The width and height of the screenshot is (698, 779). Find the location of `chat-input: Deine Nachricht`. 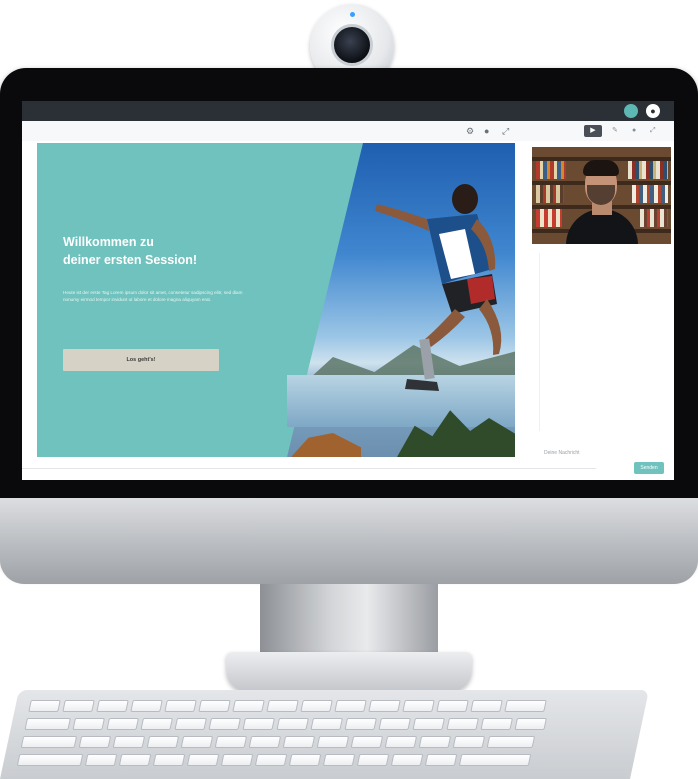

chat-input: Deine Nachricht is located at coordinates (583, 453).